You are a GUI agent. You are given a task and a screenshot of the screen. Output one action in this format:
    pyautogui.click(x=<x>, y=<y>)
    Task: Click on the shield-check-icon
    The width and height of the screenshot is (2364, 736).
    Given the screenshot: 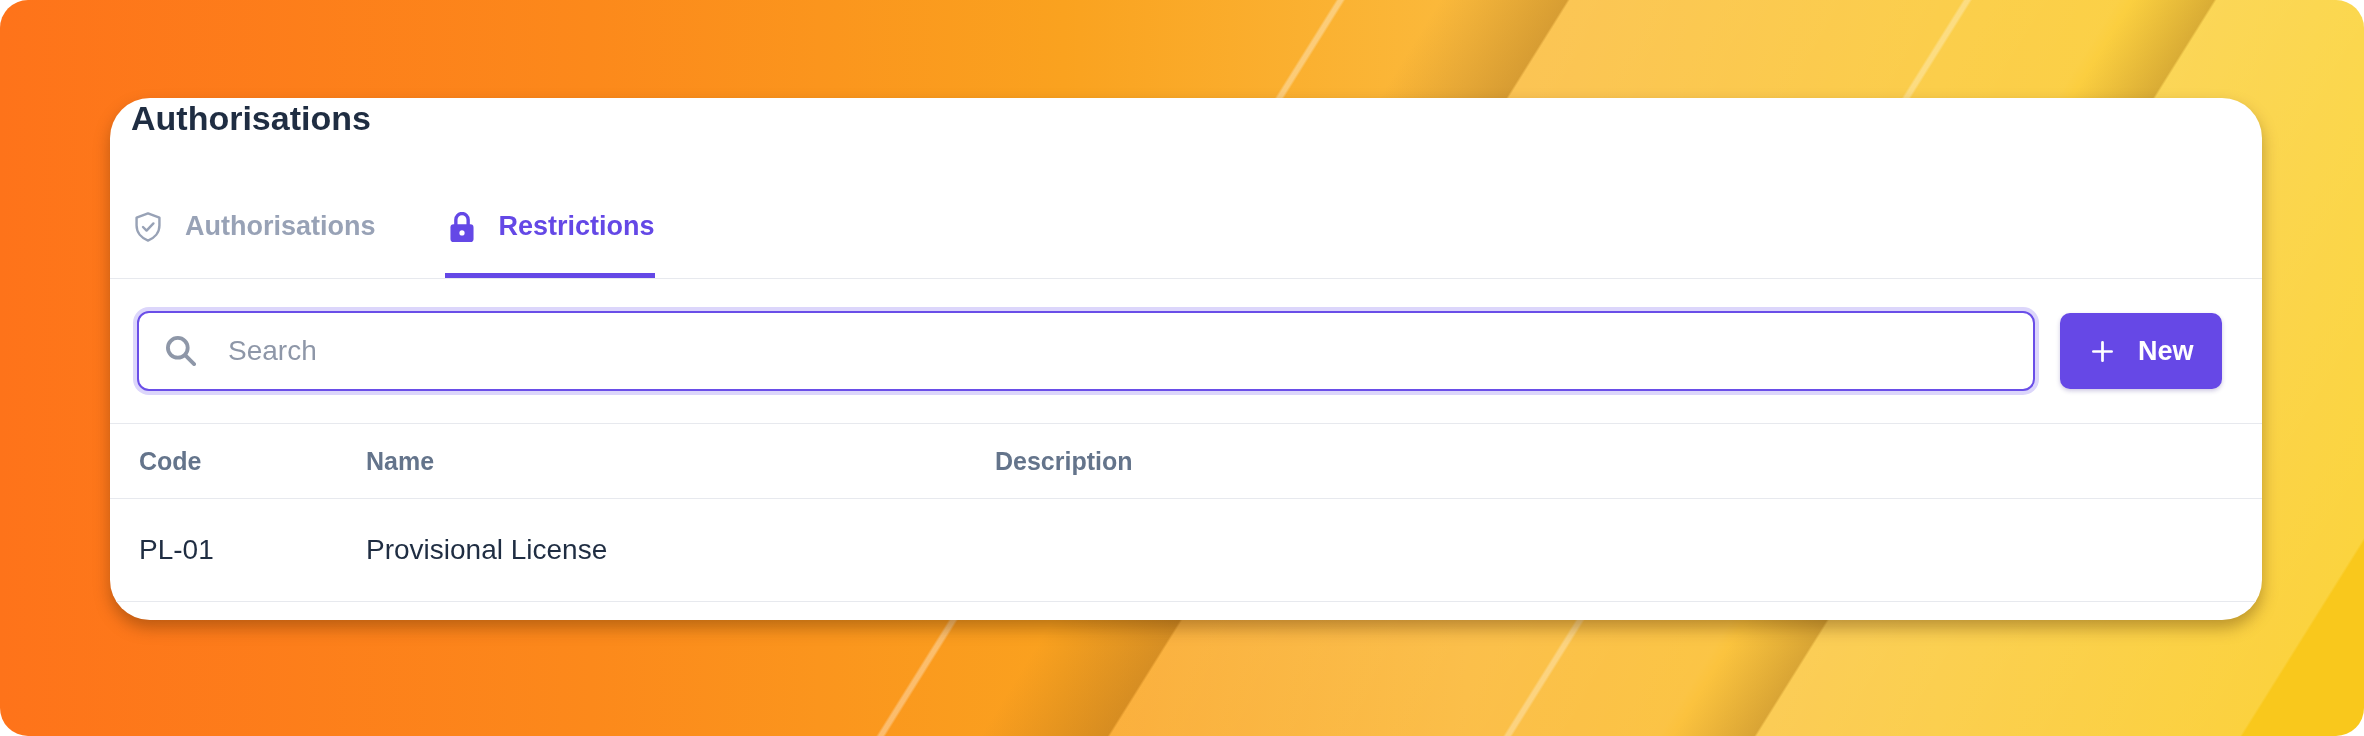 What is the action you would take?
    pyautogui.click(x=148, y=226)
    